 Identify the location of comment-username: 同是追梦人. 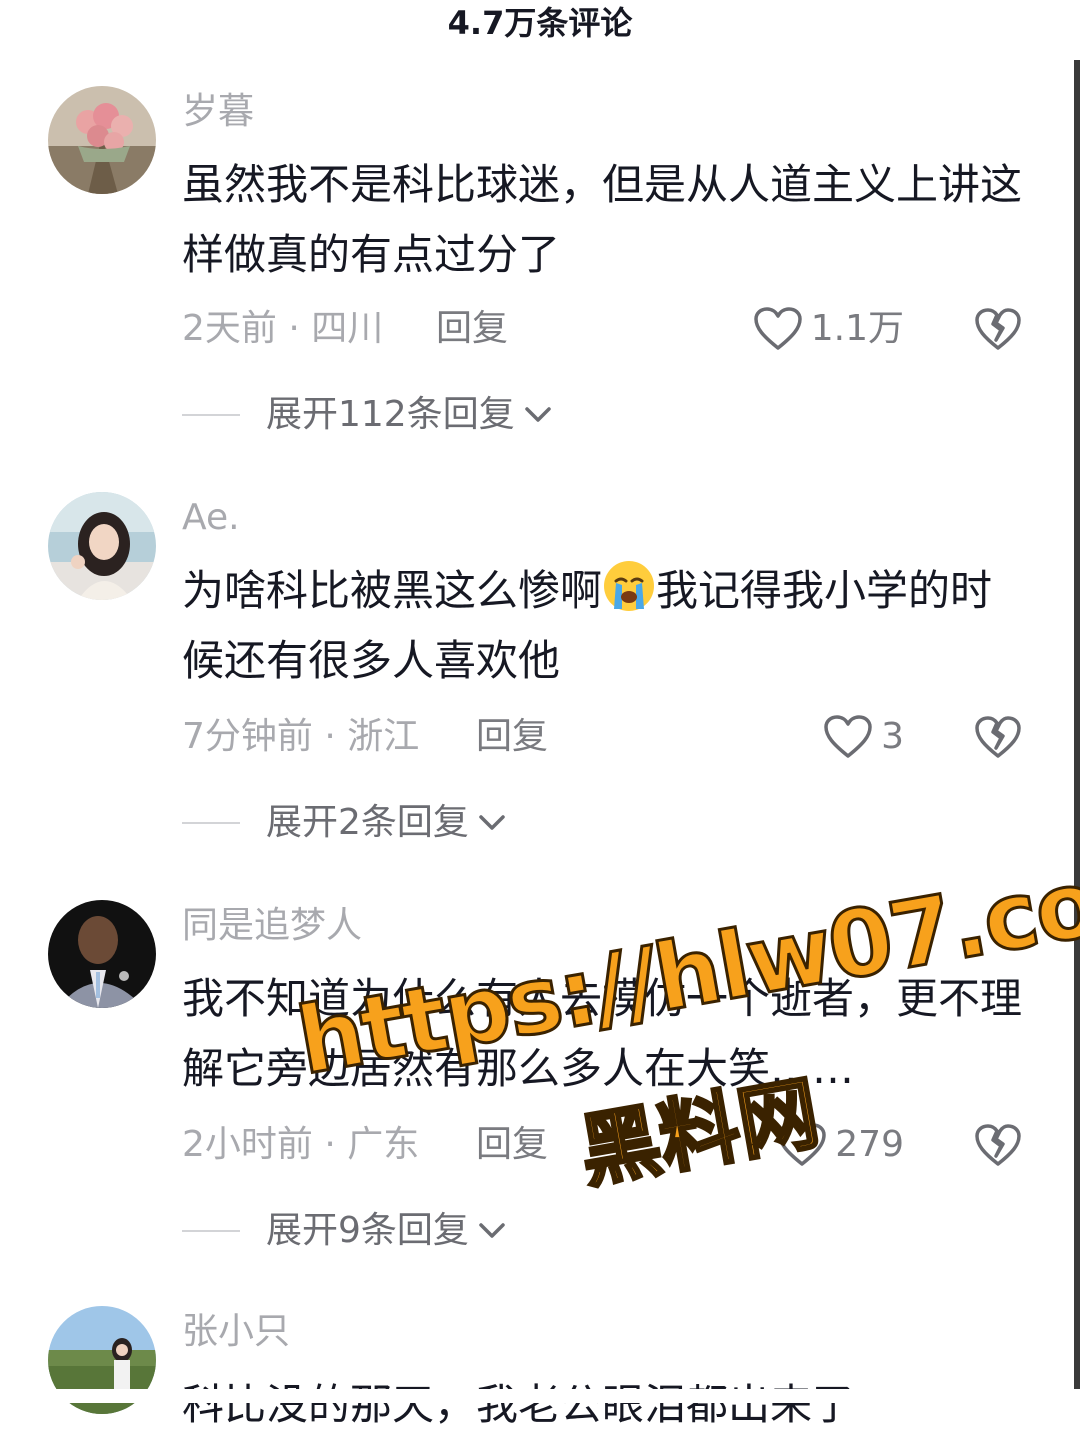
(272, 926).